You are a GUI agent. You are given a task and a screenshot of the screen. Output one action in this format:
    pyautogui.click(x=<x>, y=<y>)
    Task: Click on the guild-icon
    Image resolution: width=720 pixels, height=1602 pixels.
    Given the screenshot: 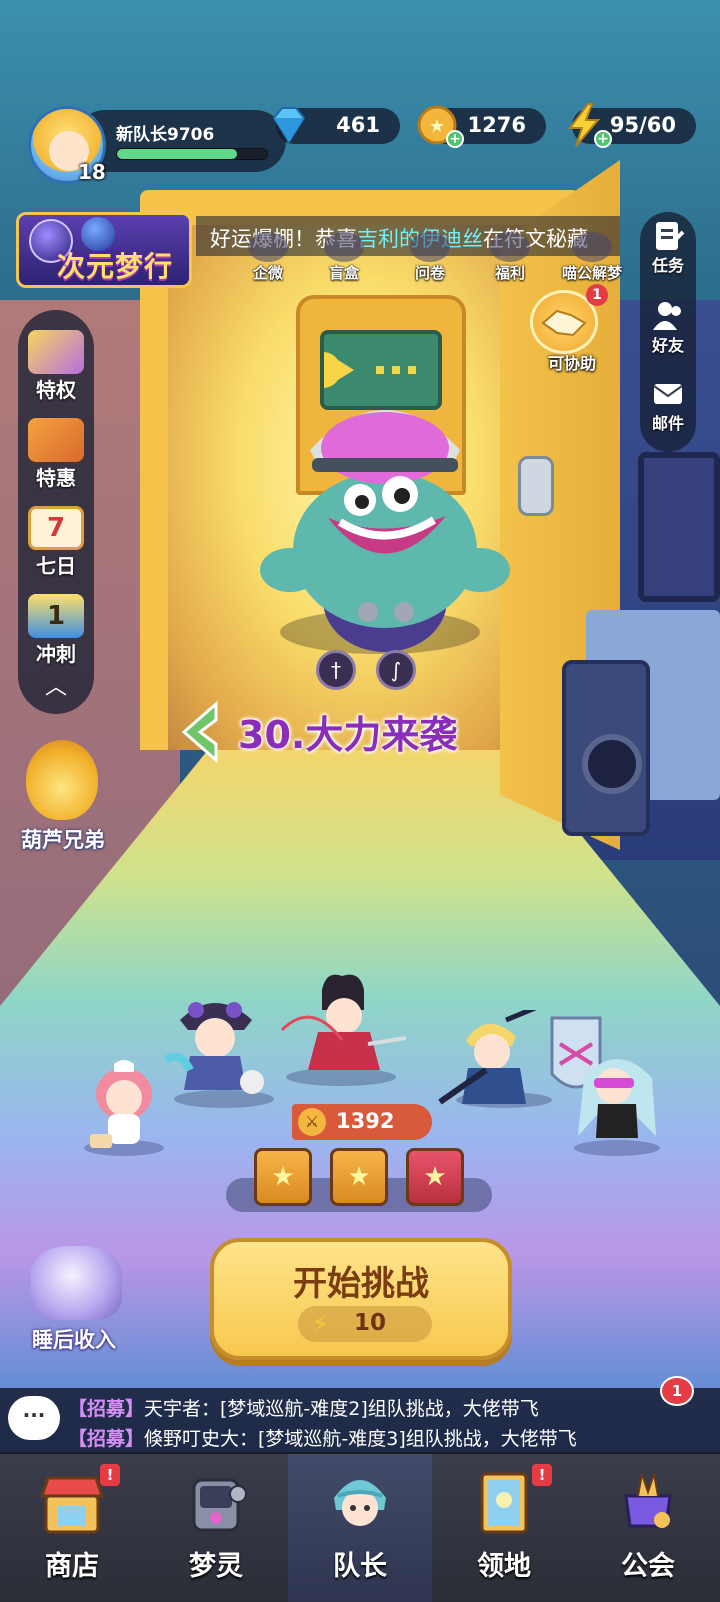 What is the action you would take?
    pyautogui.click(x=648, y=1500)
    